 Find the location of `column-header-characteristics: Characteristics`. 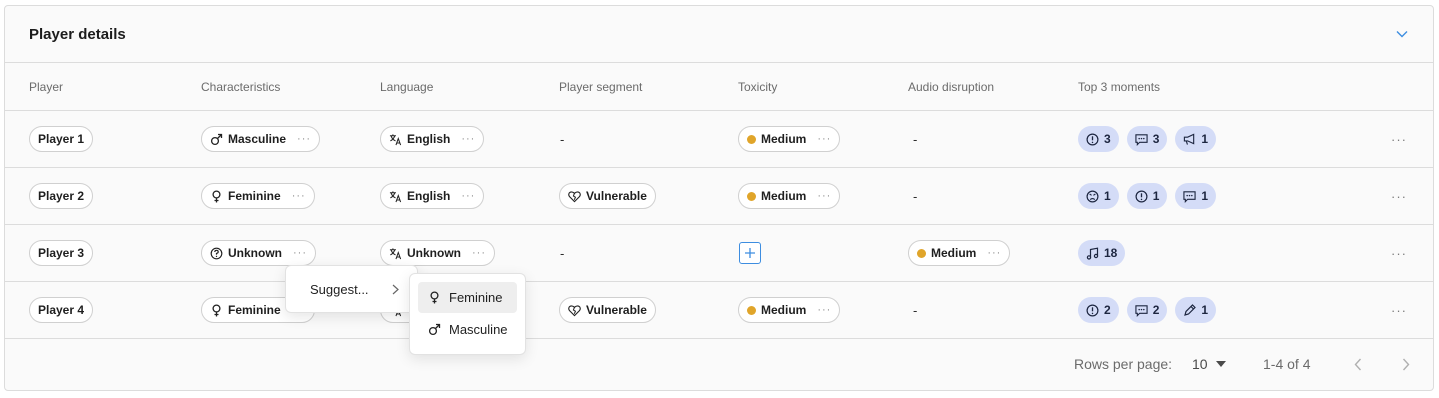

column-header-characteristics: Characteristics is located at coordinates (241, 87).